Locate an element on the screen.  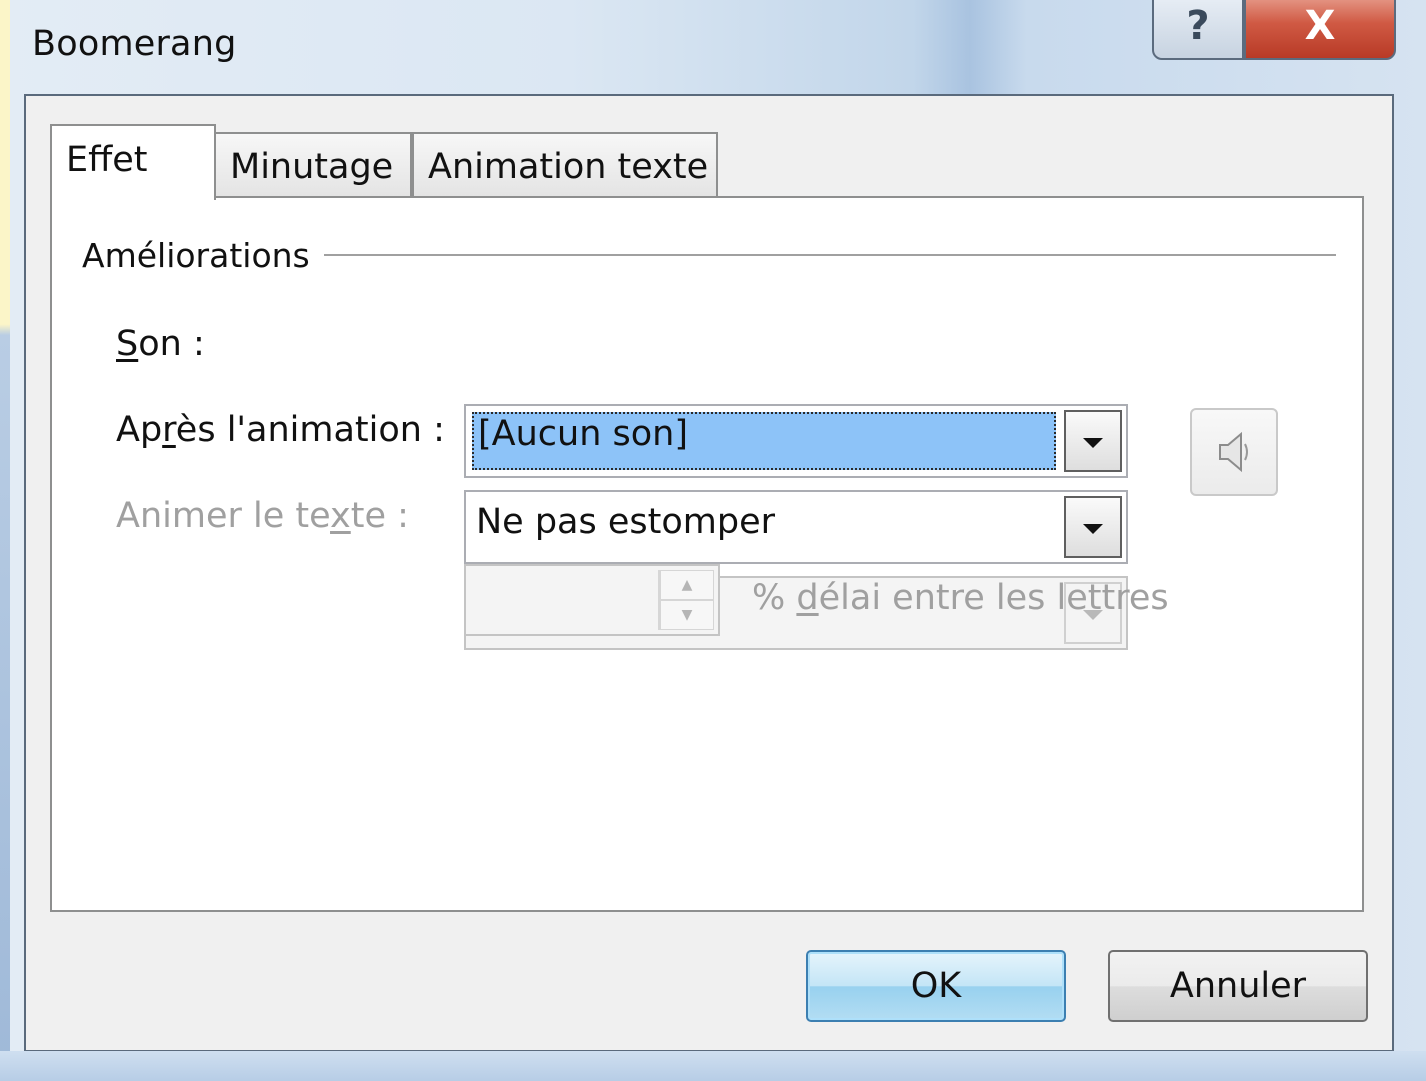
window-frame-edge is located at coordinates (5, 540).